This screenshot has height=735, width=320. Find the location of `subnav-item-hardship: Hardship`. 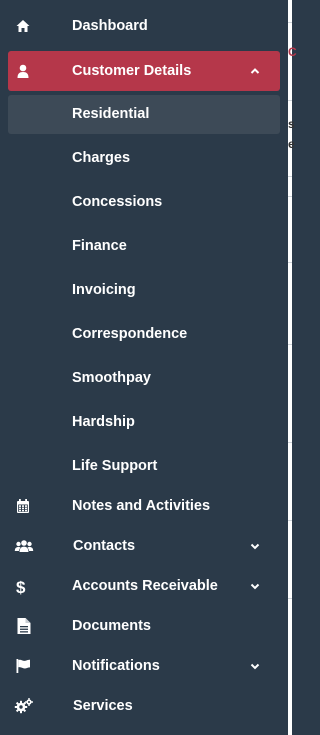

subnav-item-hardship: Hardship is located at coordinates (144, 422).